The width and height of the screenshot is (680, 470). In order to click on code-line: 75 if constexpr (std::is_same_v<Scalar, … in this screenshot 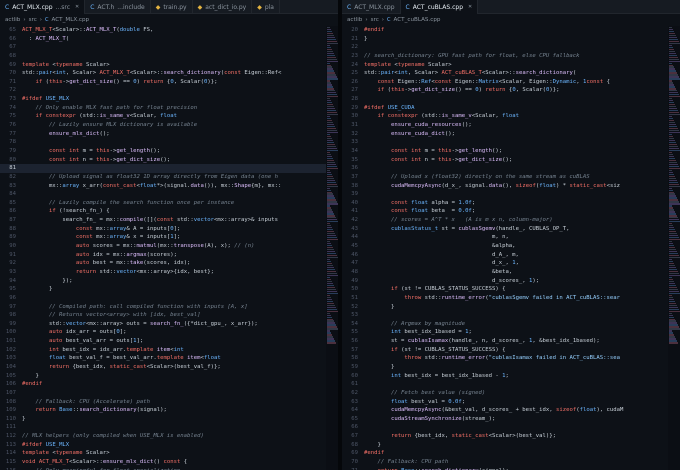, I will do `click(163, 116)`.